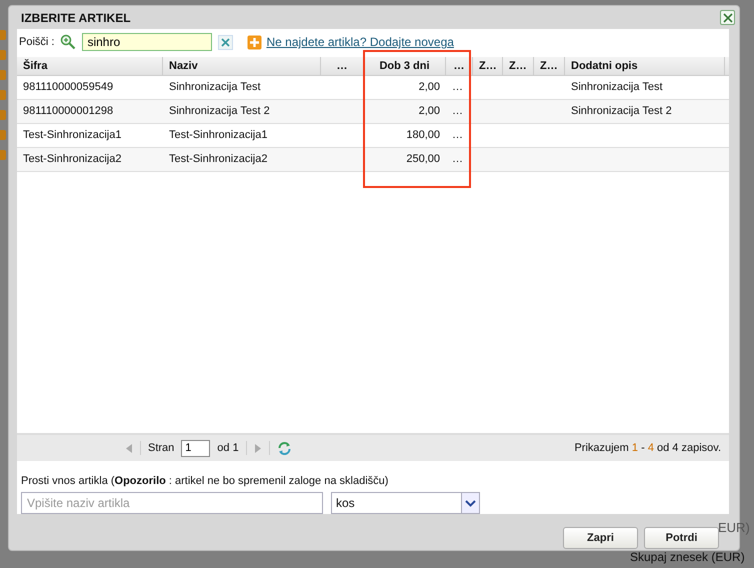 The height and width of the screenshot is (568, 754). Describe the element at coordinates (681, 538) in the screenshot. I see `dialog-button: Potrdi` at that location.